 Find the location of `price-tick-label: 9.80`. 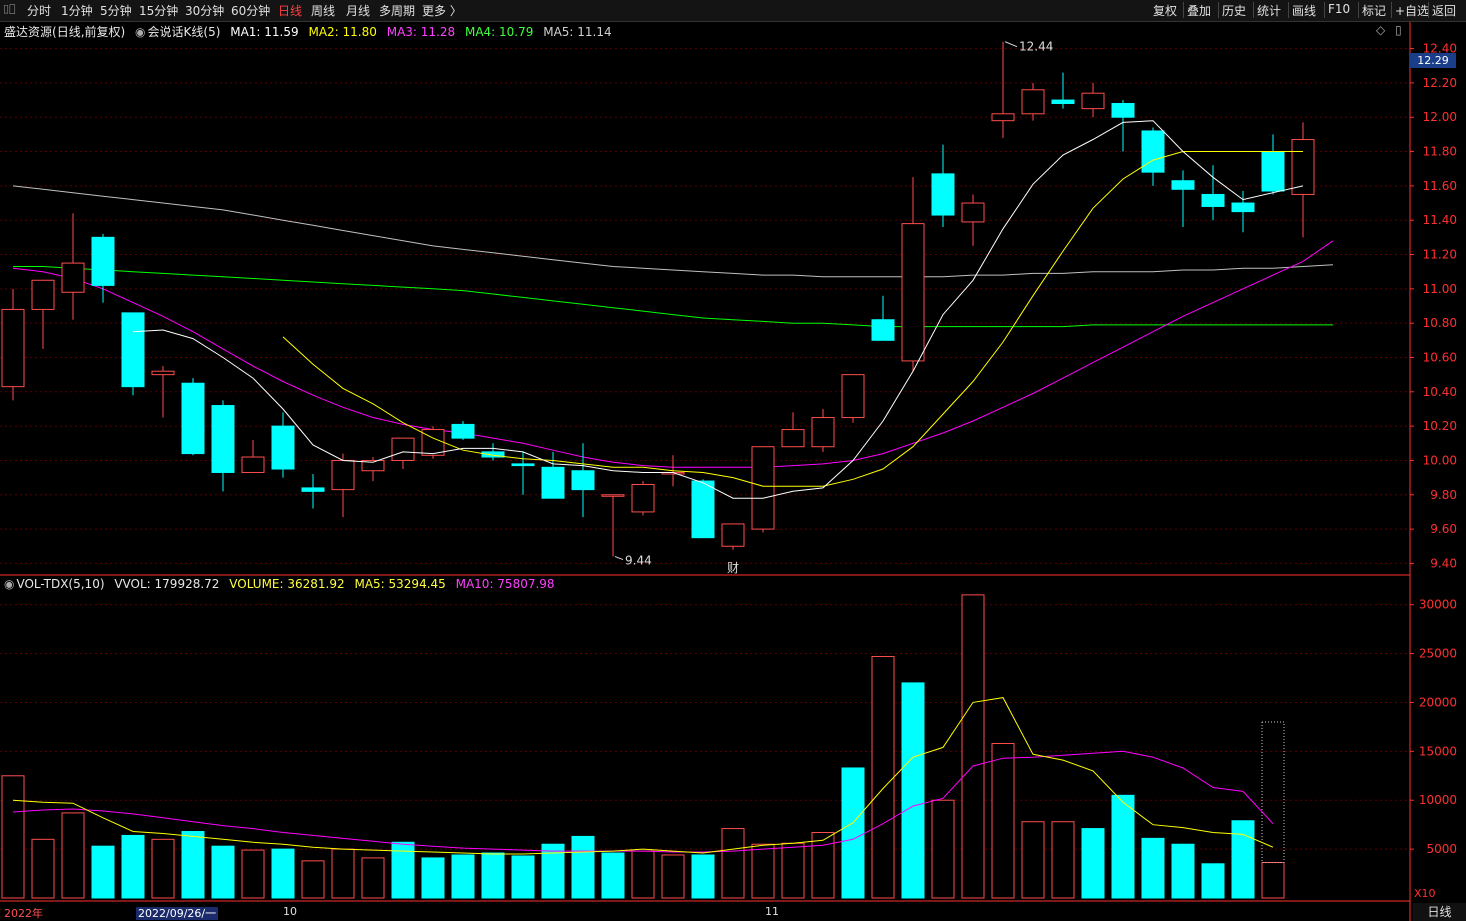

price-tick-label: 9.80 is located at coordinates (1443, 495).